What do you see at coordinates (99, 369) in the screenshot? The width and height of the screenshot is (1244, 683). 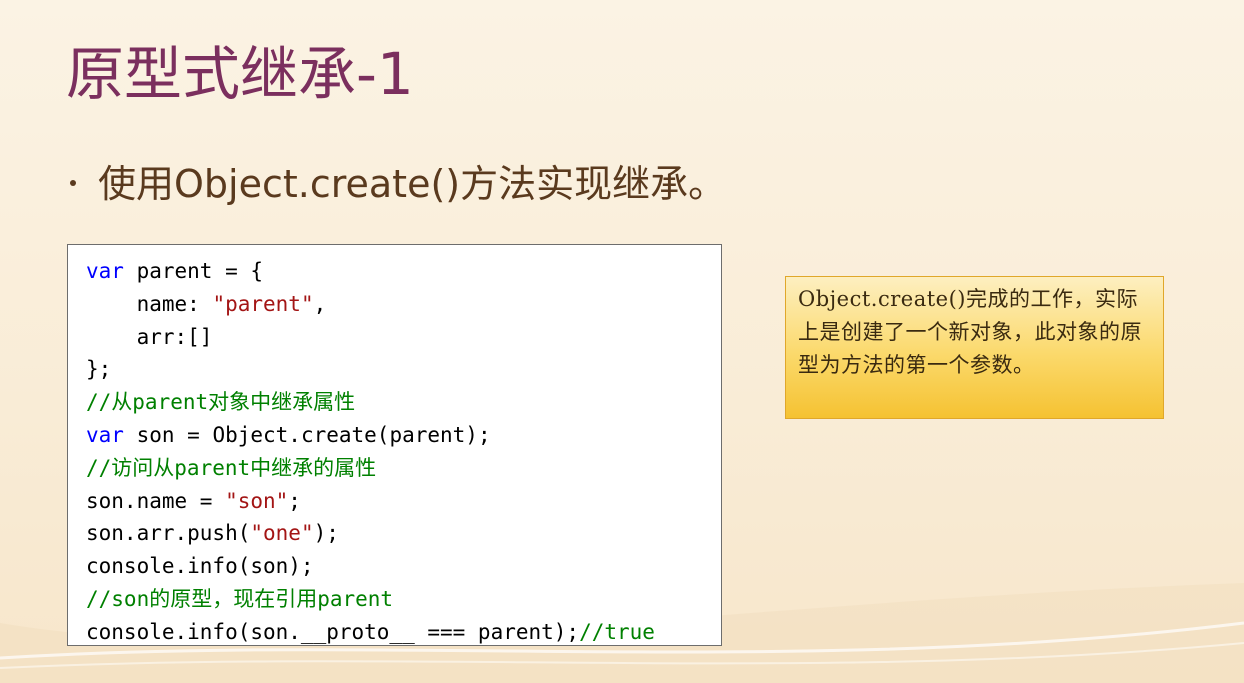 I see `code-text: };` at bounding box center [99, 369].